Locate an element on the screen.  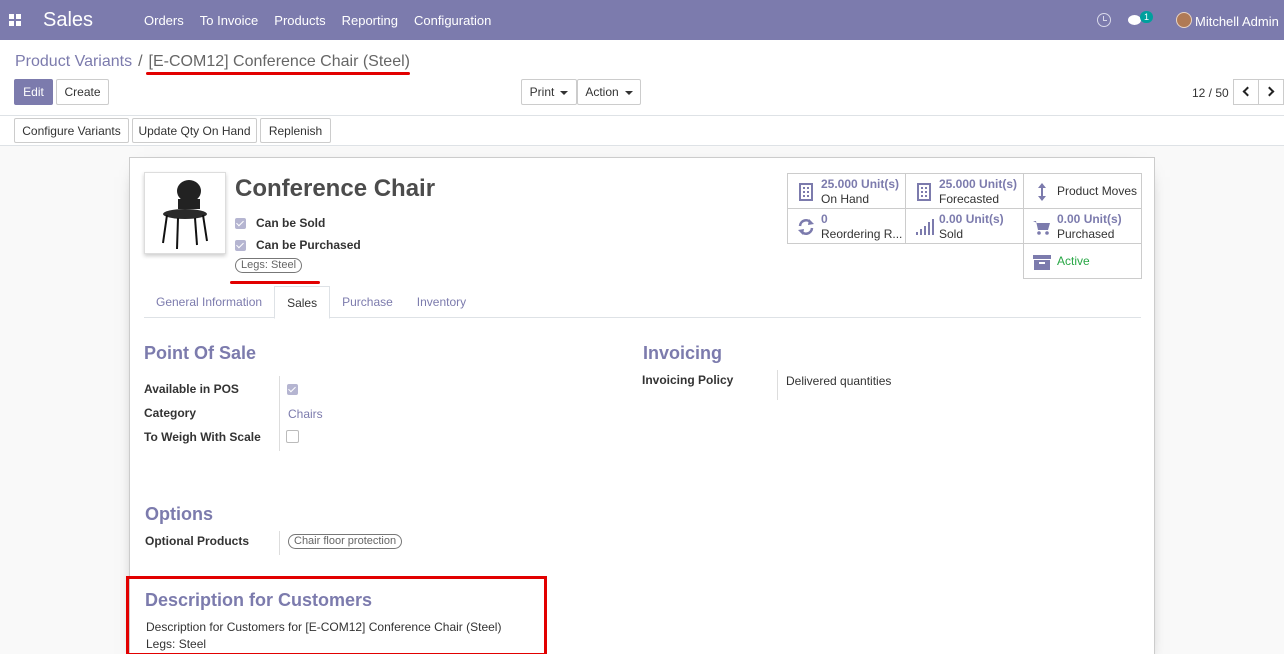
pager-next-button is located at coordinates (1271, 92).